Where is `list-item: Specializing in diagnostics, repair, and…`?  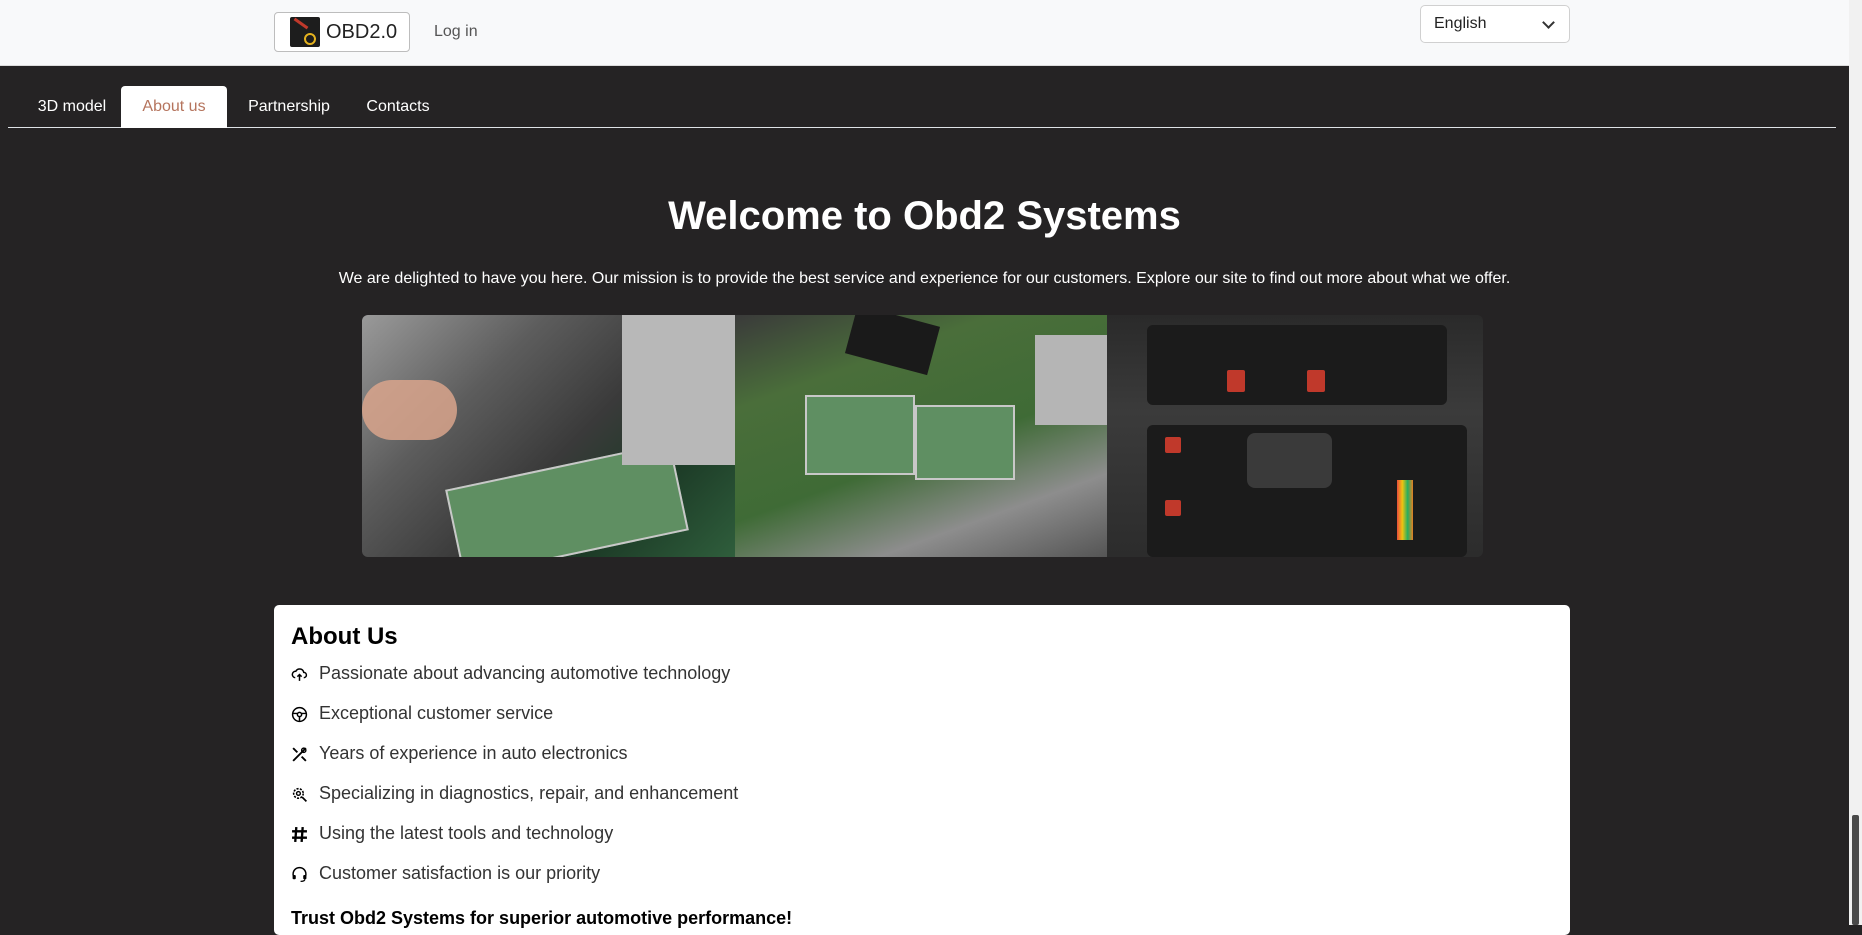 list-item: Specializing in diagnostics, repair, and… is located at coordinates (514, 803).